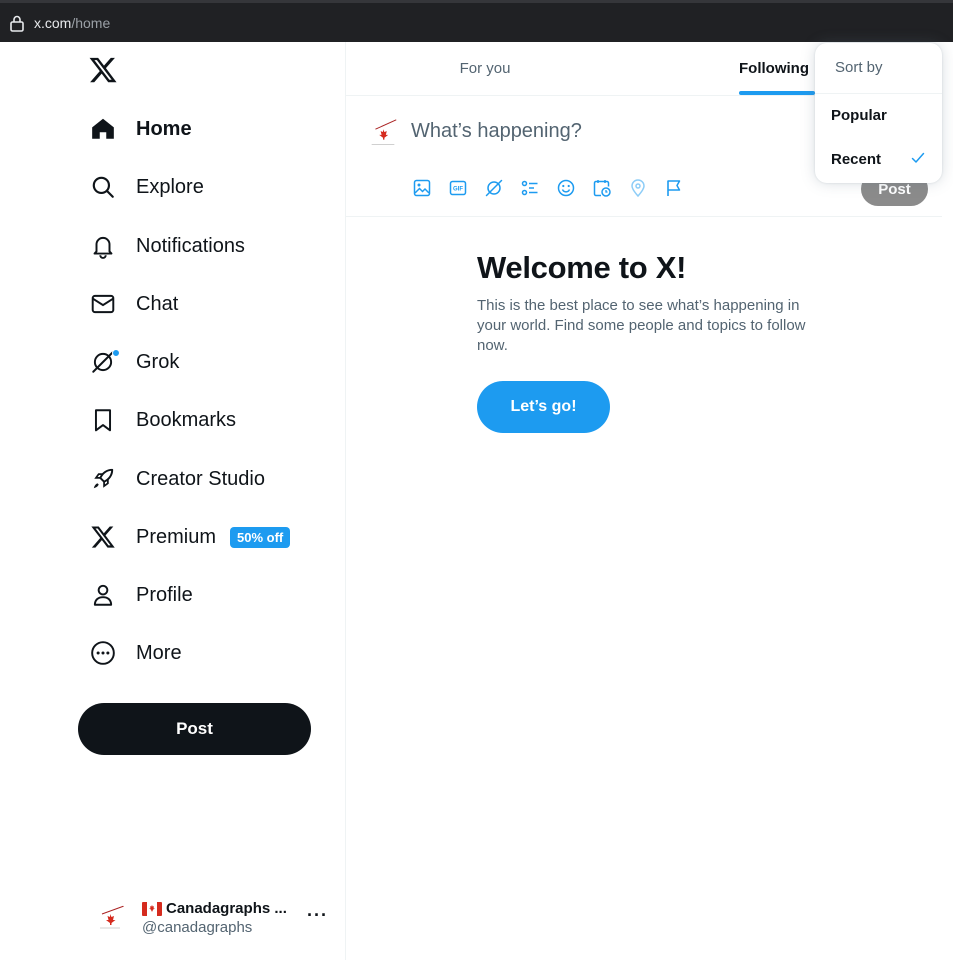  Describe the element at coordinates (158, 361) in the screenshot. I see `sidebar-item-label: Grok` at that location.